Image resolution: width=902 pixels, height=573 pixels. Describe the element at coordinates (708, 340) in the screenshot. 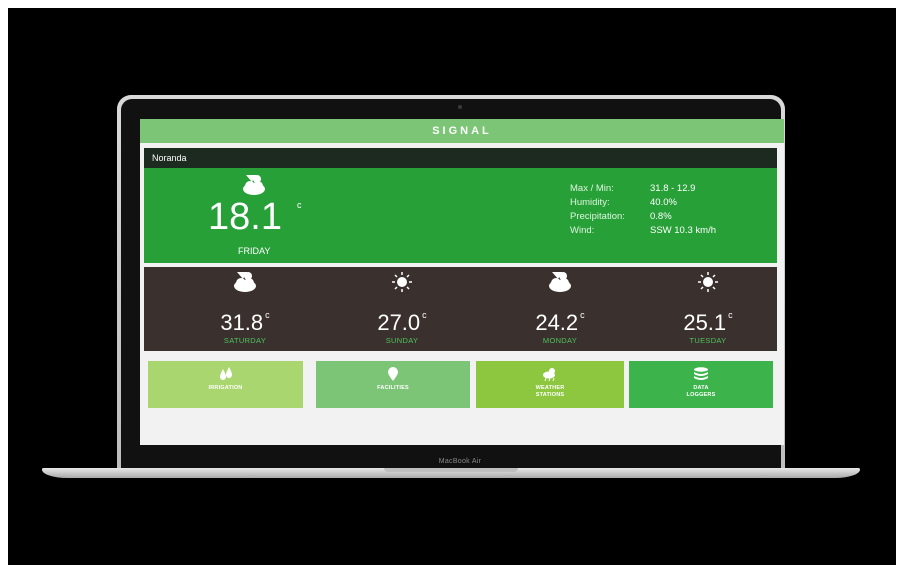

I see `forecast-day-name: TUESDAY` at that location.